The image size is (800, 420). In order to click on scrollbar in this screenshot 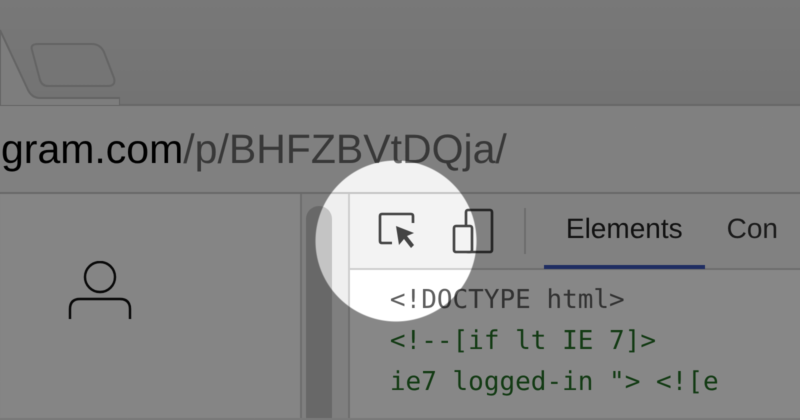, I will do `click(319, 312)`.